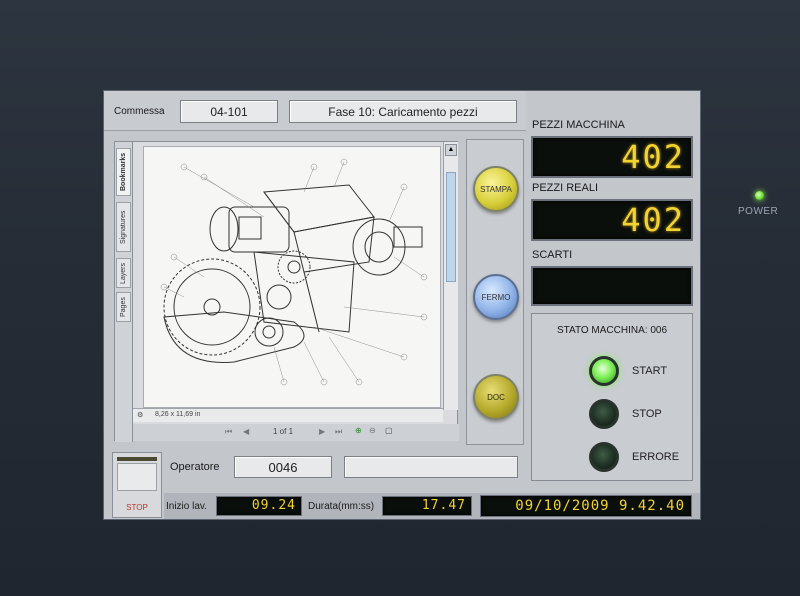 The width and height of the screenshot is (800, 596). I want to click on last-page-icon: ⏭, so click(338, 432).